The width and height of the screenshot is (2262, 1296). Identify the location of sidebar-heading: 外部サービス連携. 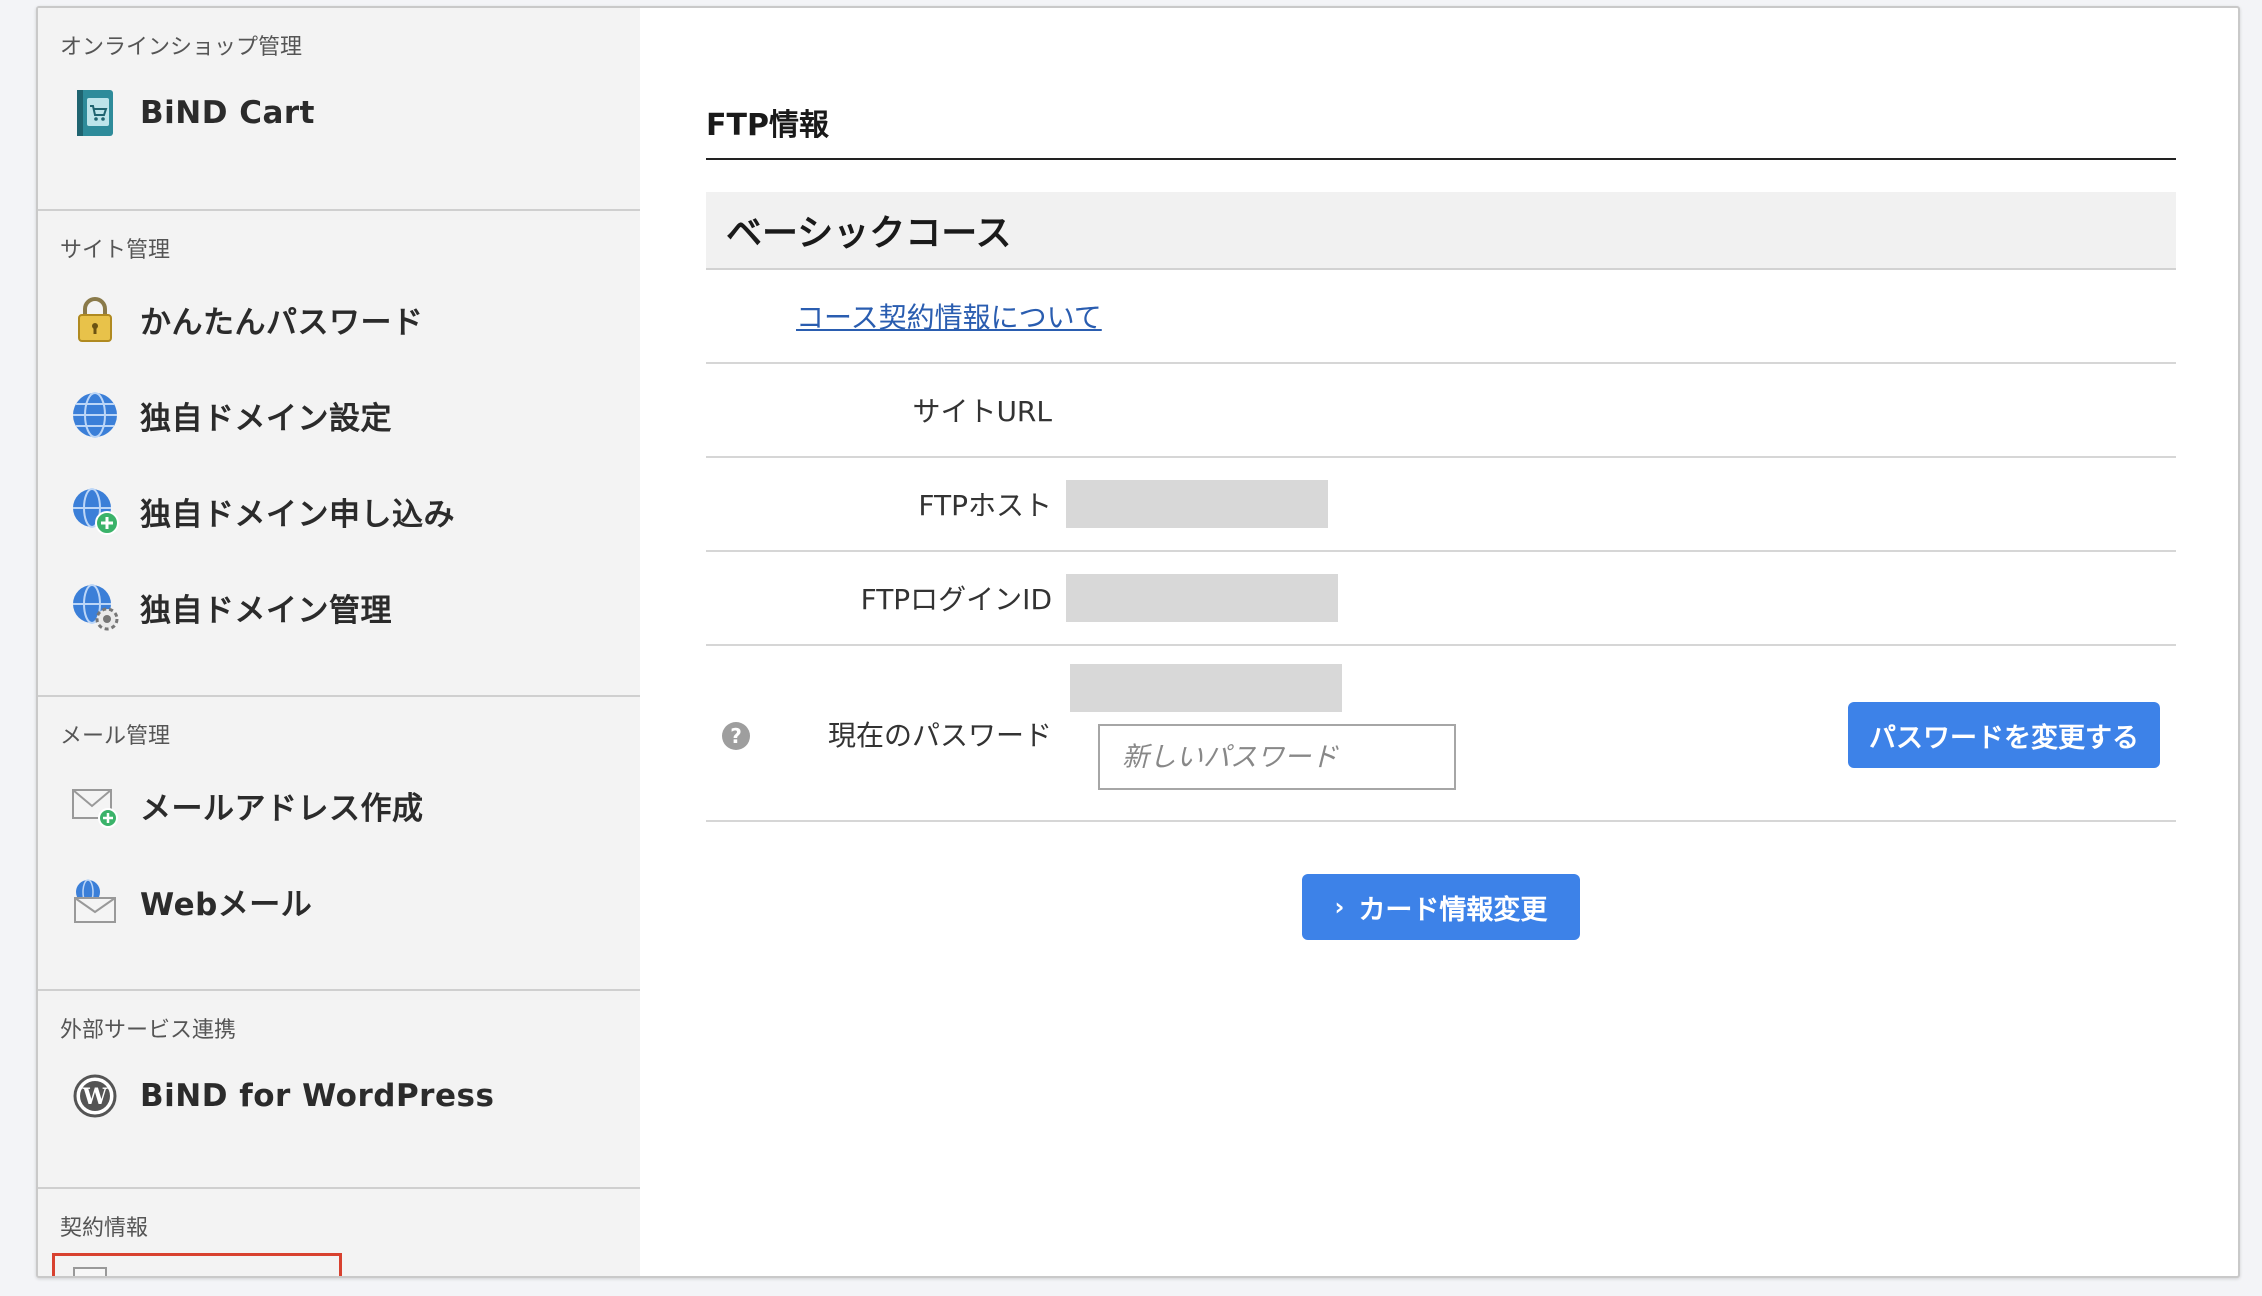
(148, 1030).